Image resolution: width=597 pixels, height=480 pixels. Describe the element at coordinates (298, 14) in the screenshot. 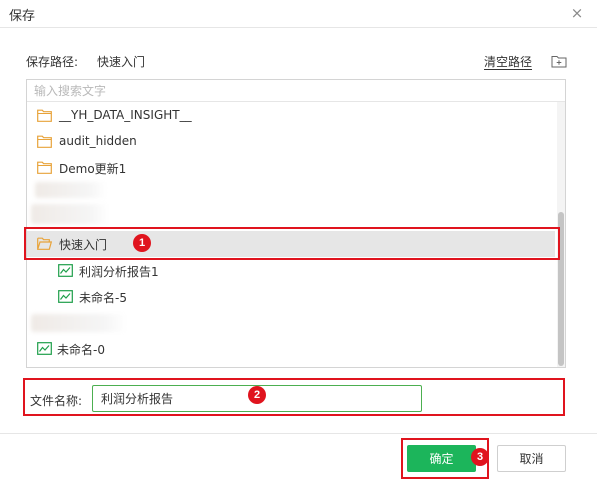

I see `dialog-header: 保存 ×` at that location.